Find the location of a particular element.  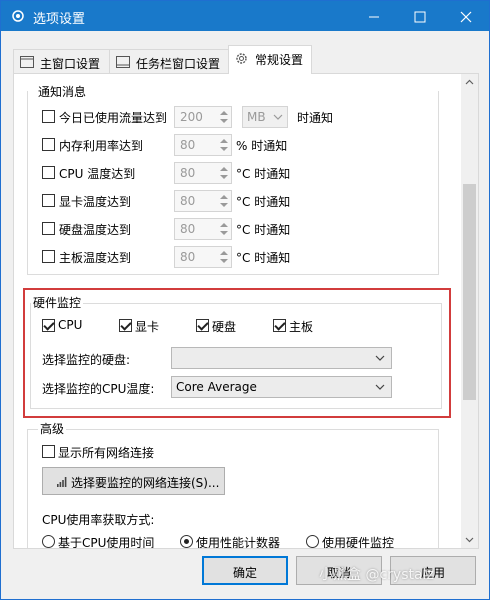

board-temp-notify-checkbox is located at coordinates (48, 256).